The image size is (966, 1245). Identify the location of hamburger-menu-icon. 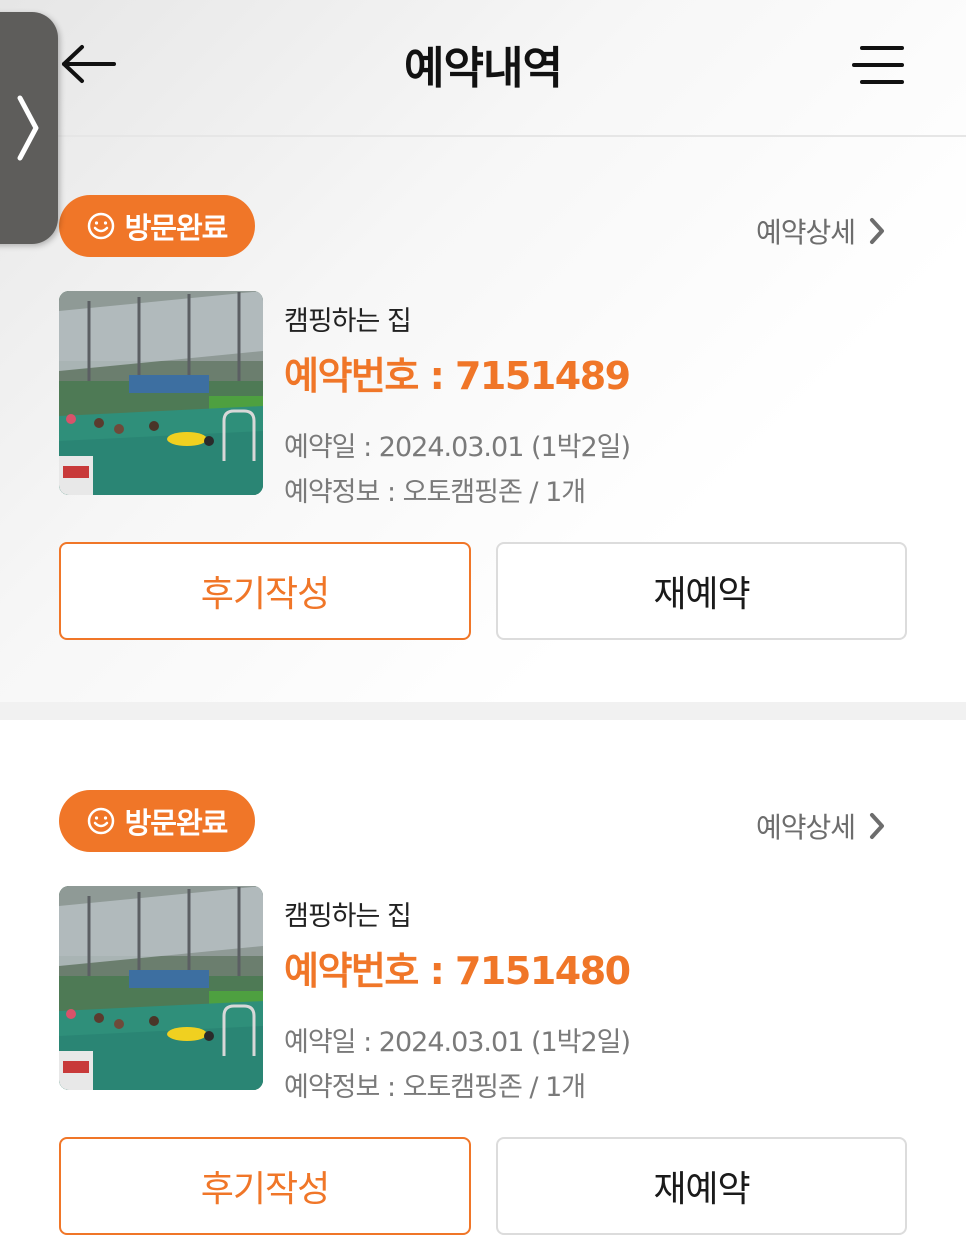
(878, 65).